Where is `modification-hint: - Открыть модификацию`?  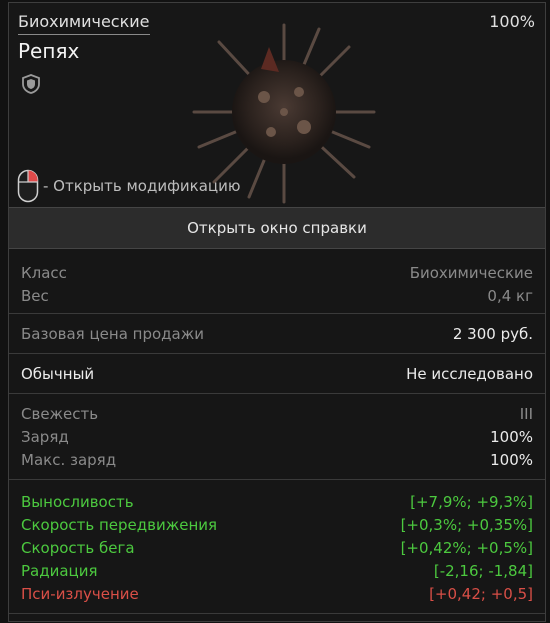
modification-hint: - Открыть модификацию is located at coordinates (129, 186).